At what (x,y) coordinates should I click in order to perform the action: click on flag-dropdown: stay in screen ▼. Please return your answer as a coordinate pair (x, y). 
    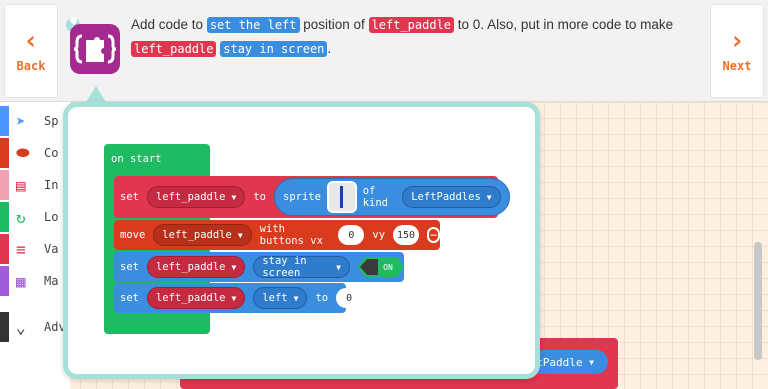
    Looking at the image, I should click on (301, 267).